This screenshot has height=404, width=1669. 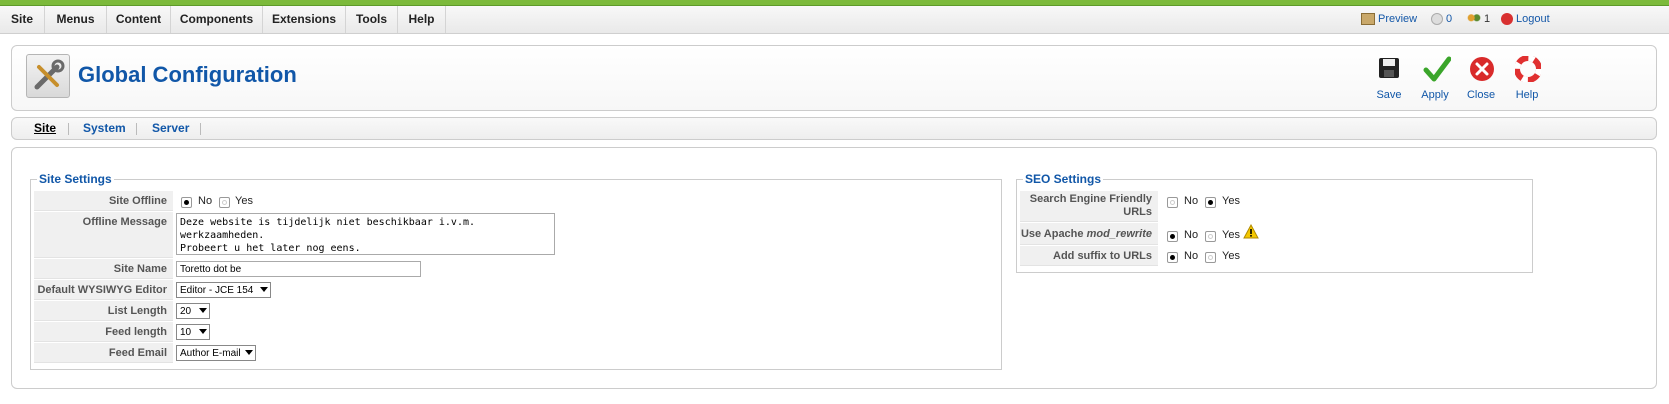 What do you see at coordinates (187, 74) in the screenshot?
I see `page-title: Global Configuration` at bounding box center [187, 74].